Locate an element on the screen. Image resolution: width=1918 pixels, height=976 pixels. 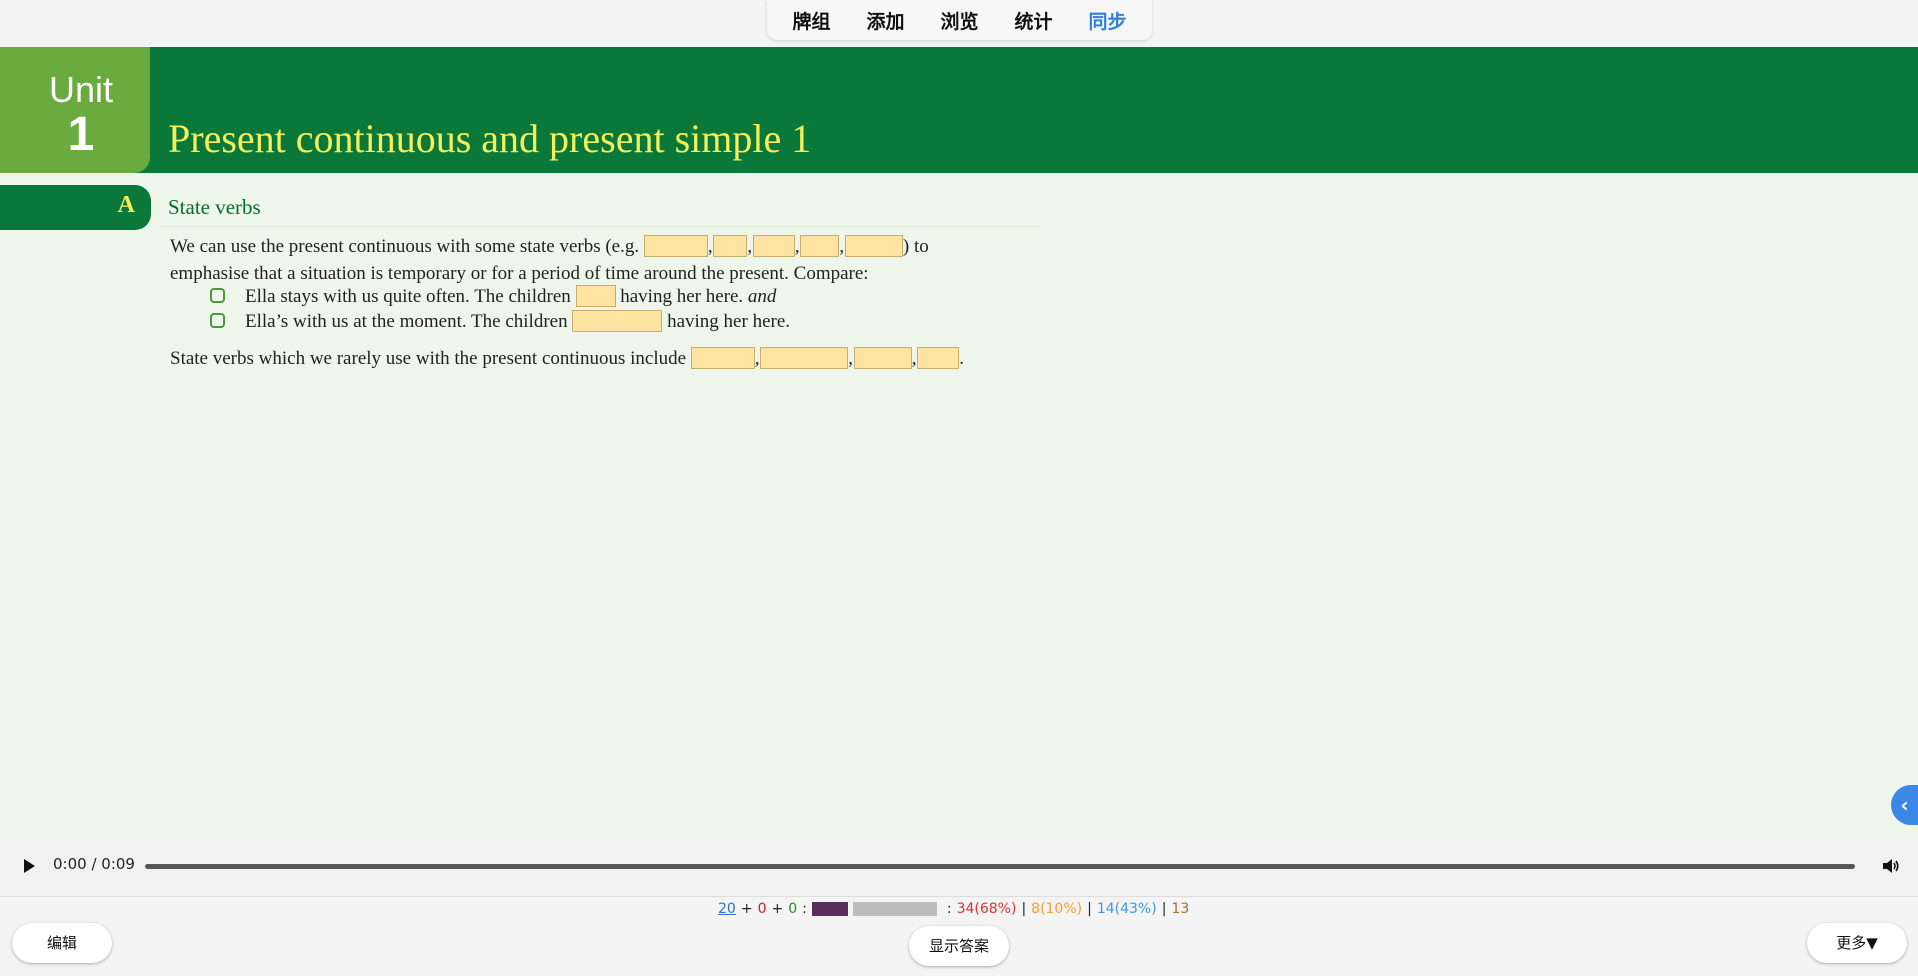
stat-c: 14(43%) is located at coordinates (1126, 909).